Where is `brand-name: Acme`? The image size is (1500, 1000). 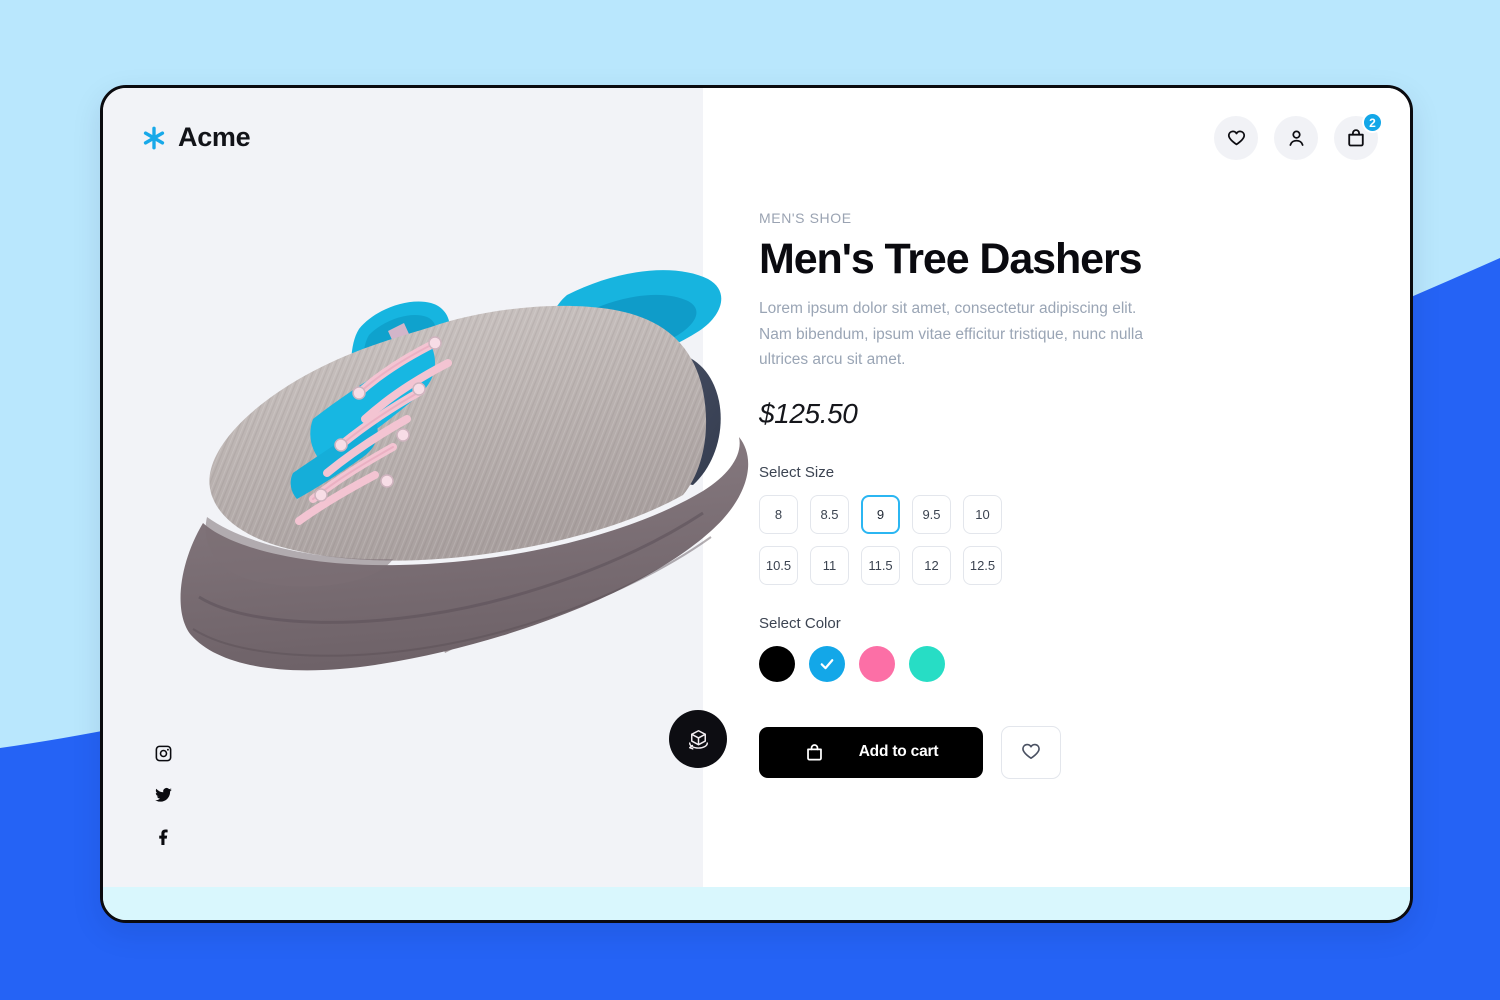 brand-name: Acme is located at coordinates (214, 137).